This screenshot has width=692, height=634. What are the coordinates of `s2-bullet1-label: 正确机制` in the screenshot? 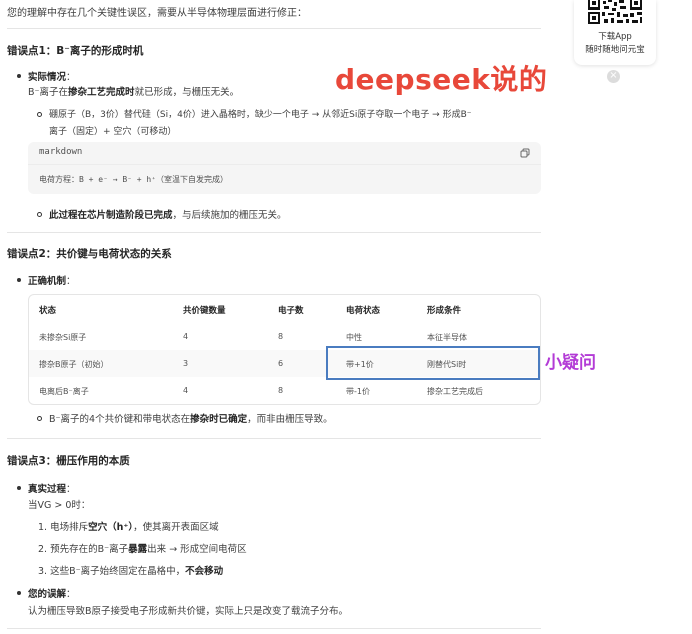 It's located at (47, 281).